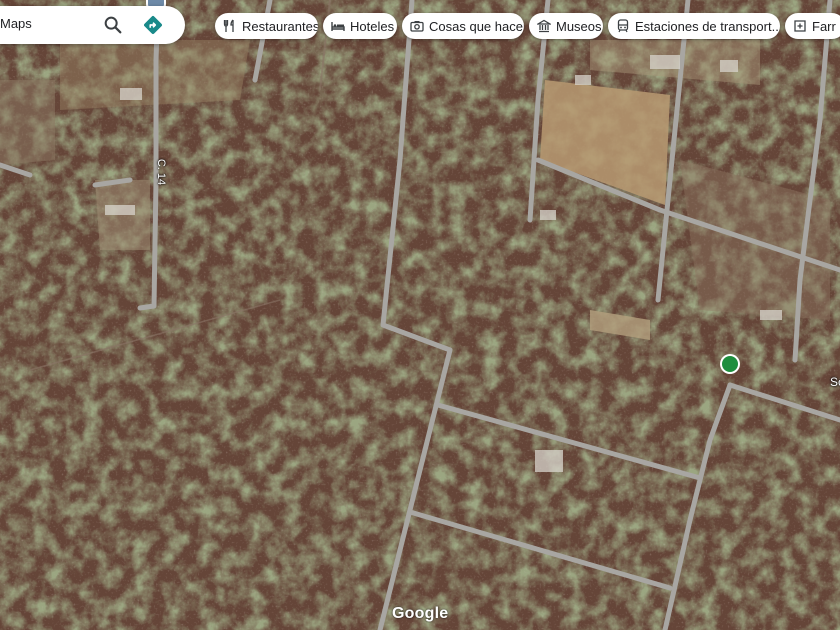 The height and width of the screenshot is (630, 840). I want to click on chip-restaurantes: Restaurantes, so click(266, 26).